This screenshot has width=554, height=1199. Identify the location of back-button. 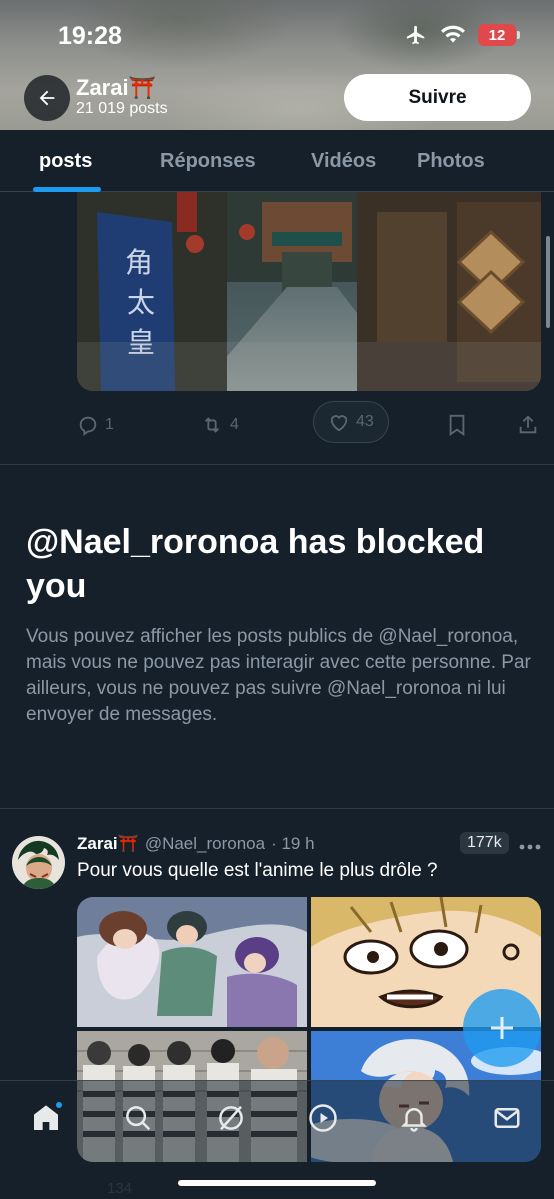
(47, 98).